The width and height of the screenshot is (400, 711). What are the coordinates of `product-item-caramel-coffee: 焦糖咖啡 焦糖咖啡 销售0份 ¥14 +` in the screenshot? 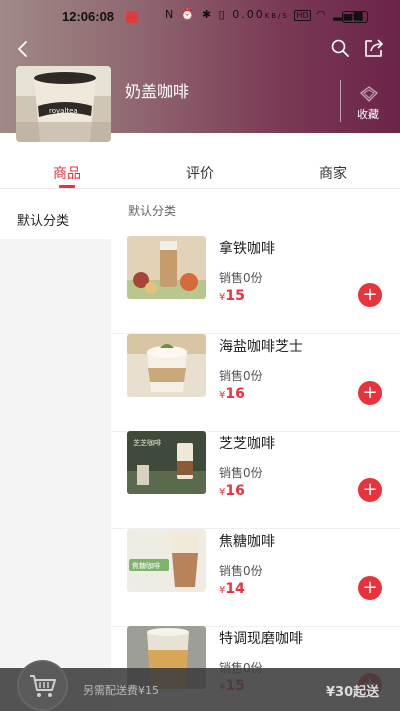 It's located at (255, 578).